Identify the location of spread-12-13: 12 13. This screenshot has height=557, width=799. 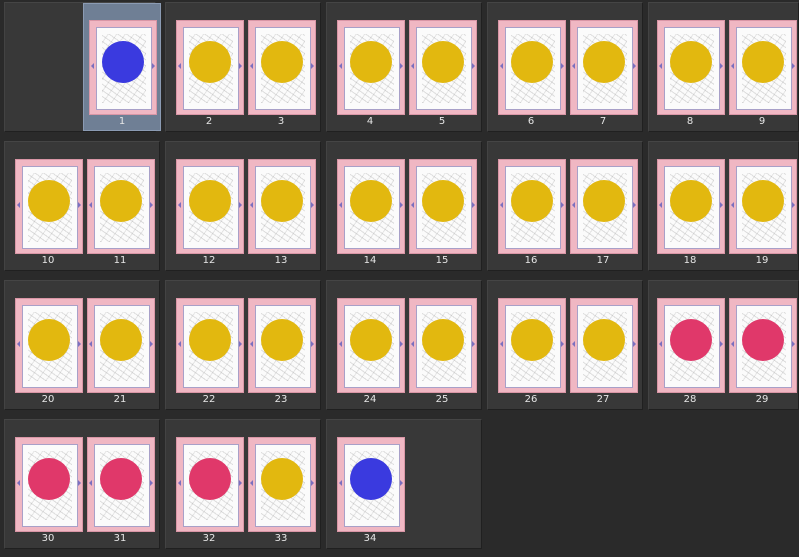
(243, 206).